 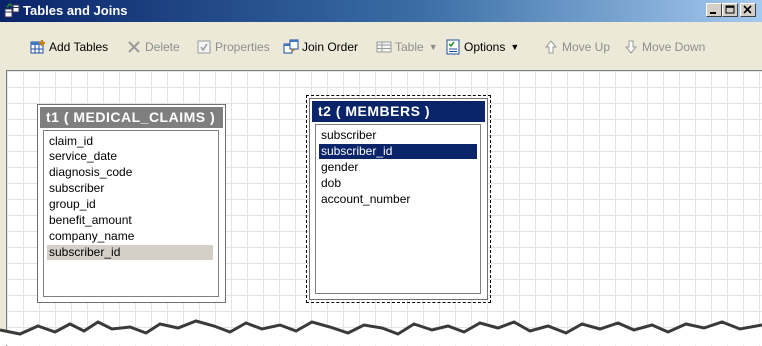 What do you see at coordinates (730, 10) in the screenshot?
I see `maximize-icon` at bounding box center [730, 10].